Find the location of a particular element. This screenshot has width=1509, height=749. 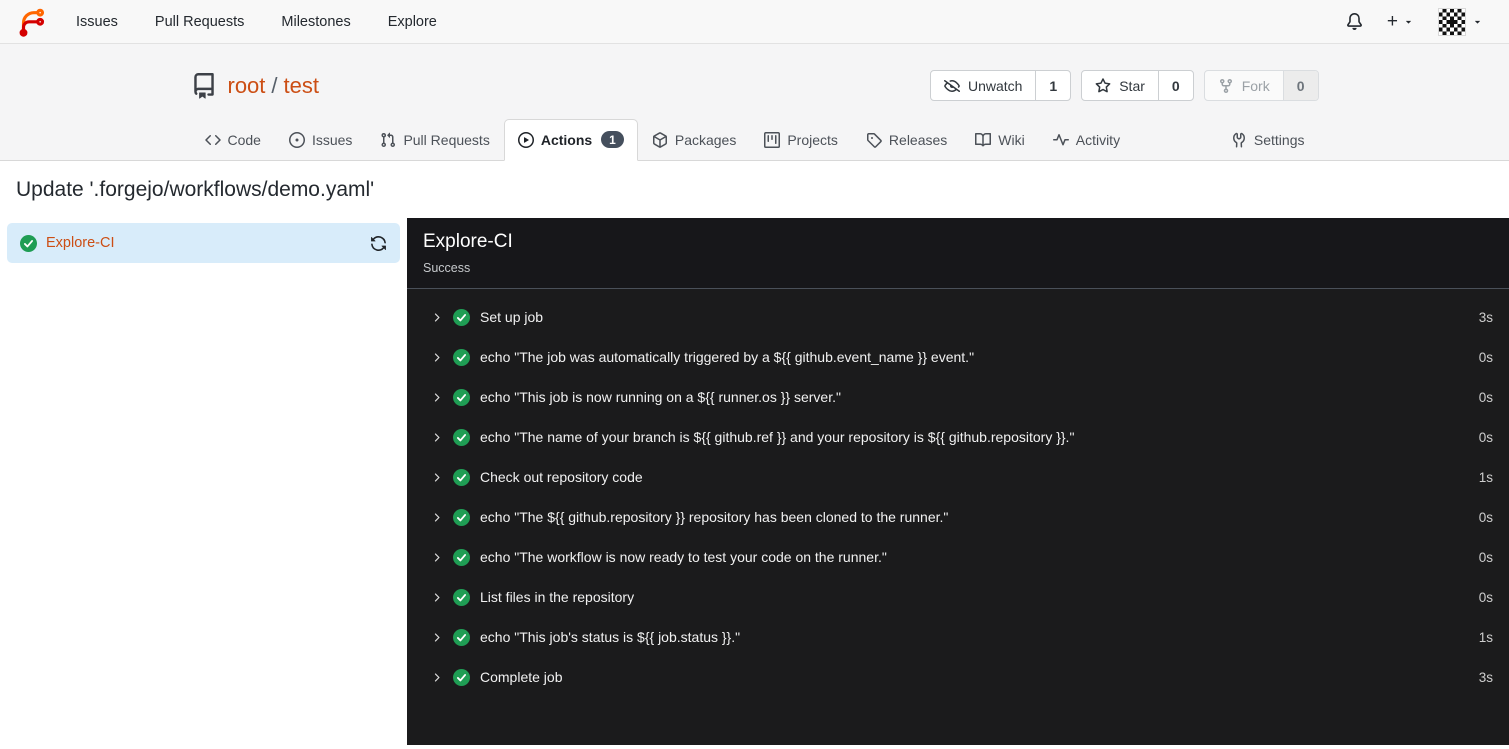

code-icon is located at coordinates (212, 140).